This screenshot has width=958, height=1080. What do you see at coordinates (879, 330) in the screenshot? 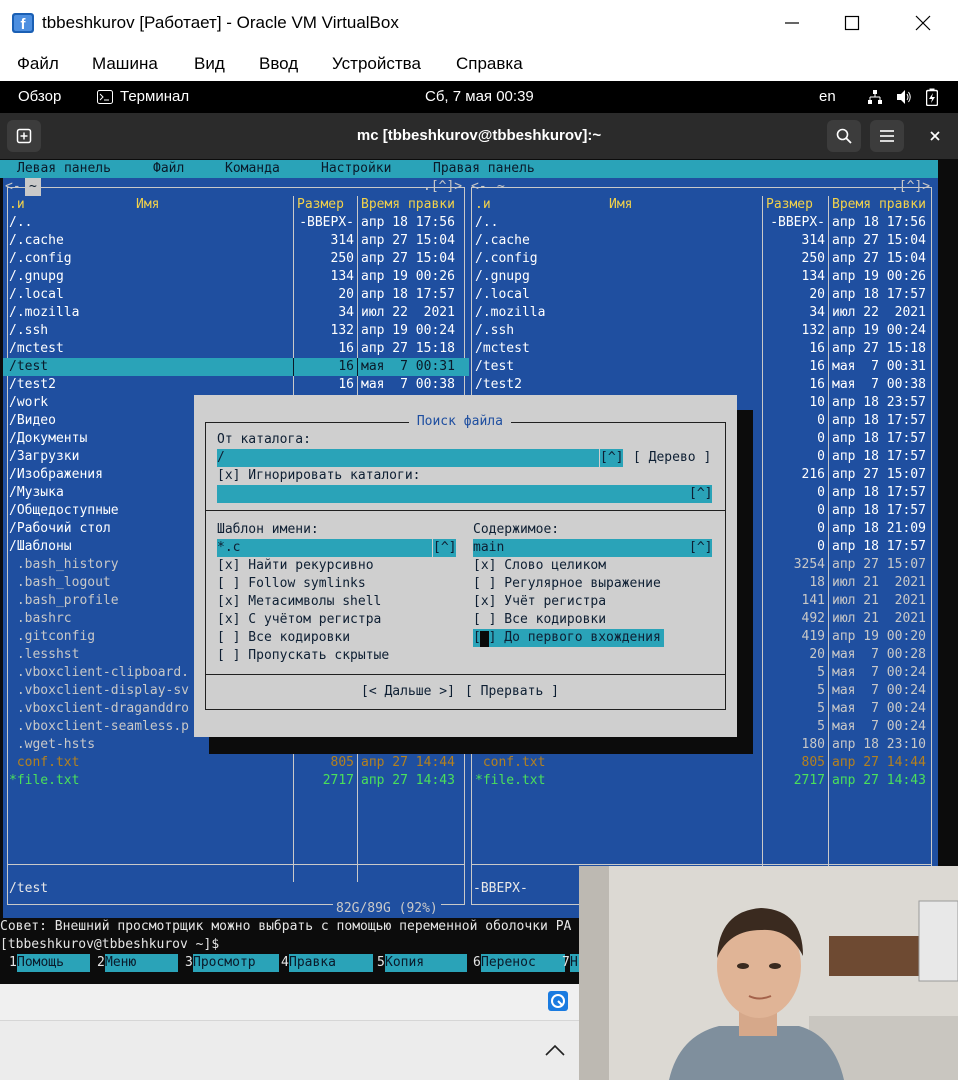
I see `file-mtime: апр 19 00:24` at bounding box center [879, 330].